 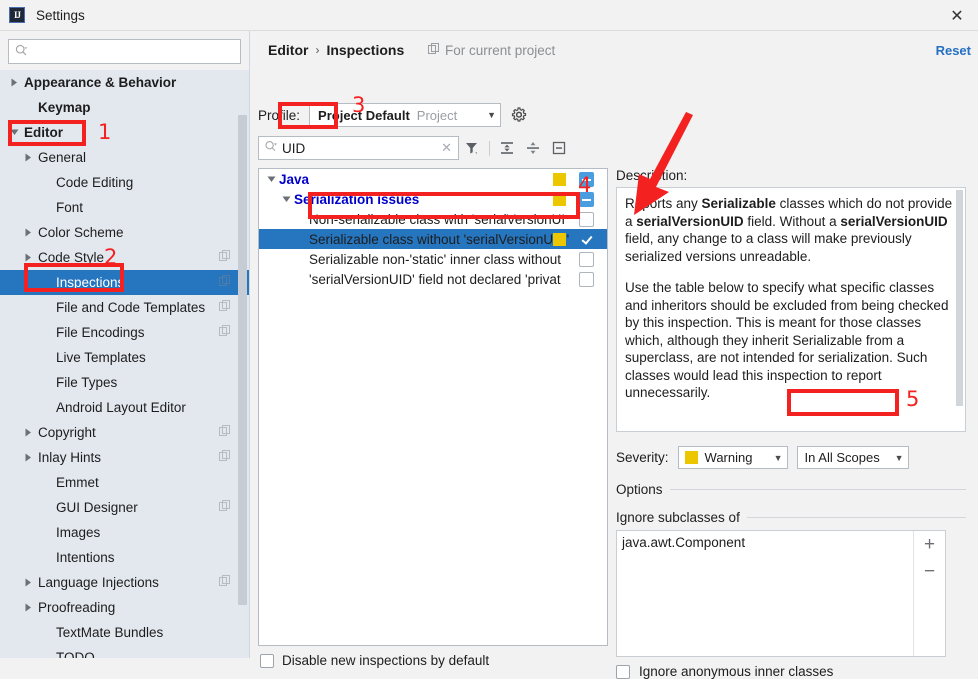 I want to click on ignore-subclasses-items: java.awt.Component, so click(x=765, y=593).